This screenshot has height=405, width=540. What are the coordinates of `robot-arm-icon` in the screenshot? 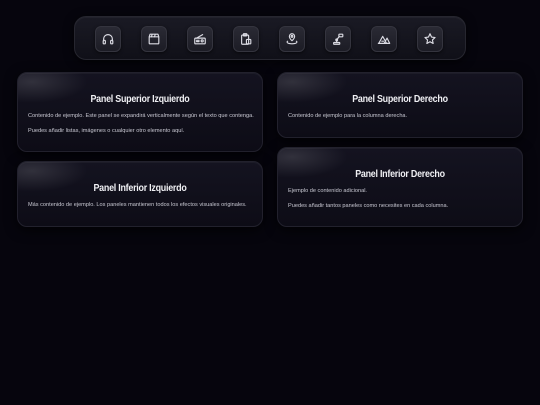 It's located at (338, 39).